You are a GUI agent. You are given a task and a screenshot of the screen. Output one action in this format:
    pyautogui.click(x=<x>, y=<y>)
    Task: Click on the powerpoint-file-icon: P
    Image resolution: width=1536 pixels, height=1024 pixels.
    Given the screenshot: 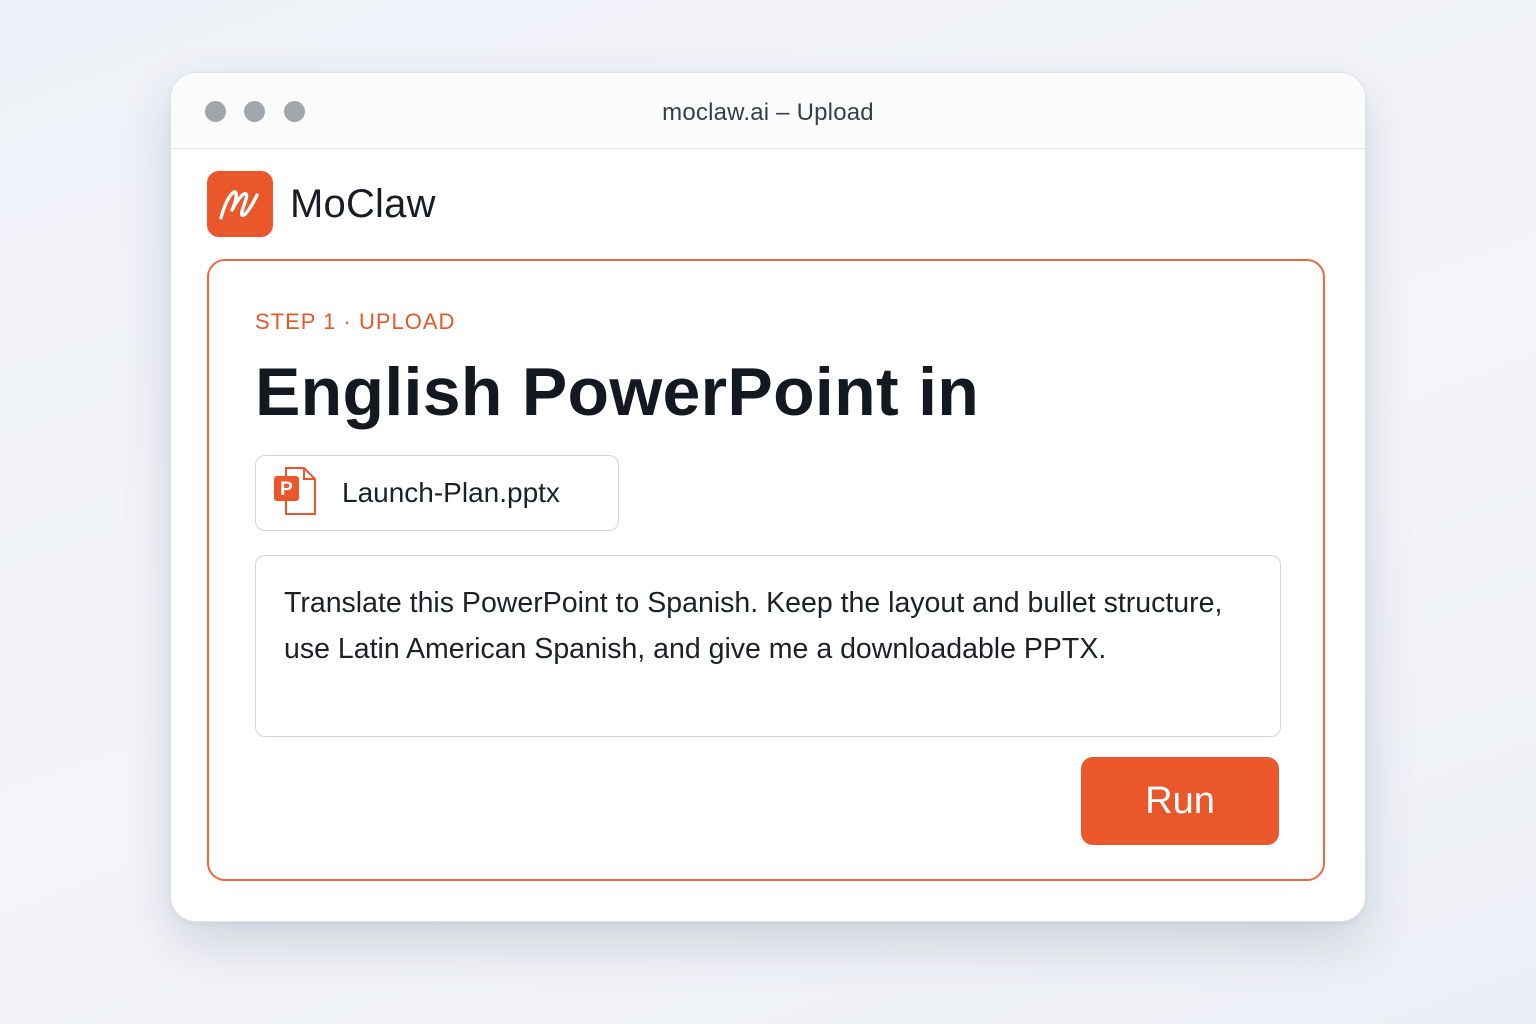 What is the action you would take?
    pyautogui.click(x=295, y=493)
    